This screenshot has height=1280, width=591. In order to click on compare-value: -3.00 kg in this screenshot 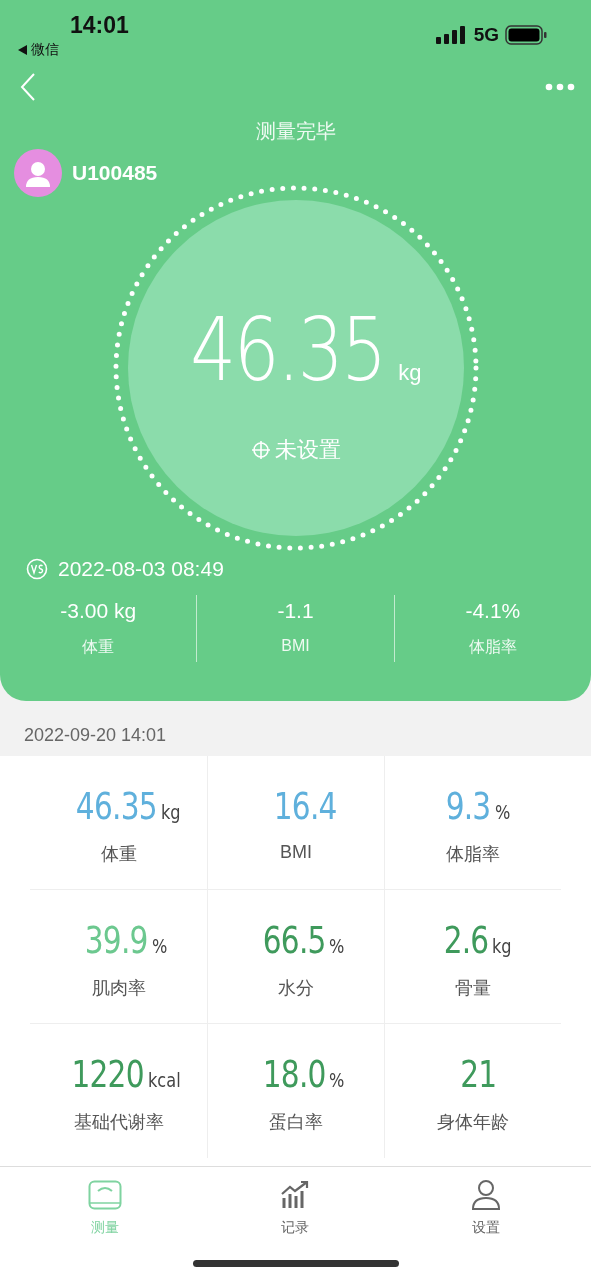, I will do `click(98, 611)`.